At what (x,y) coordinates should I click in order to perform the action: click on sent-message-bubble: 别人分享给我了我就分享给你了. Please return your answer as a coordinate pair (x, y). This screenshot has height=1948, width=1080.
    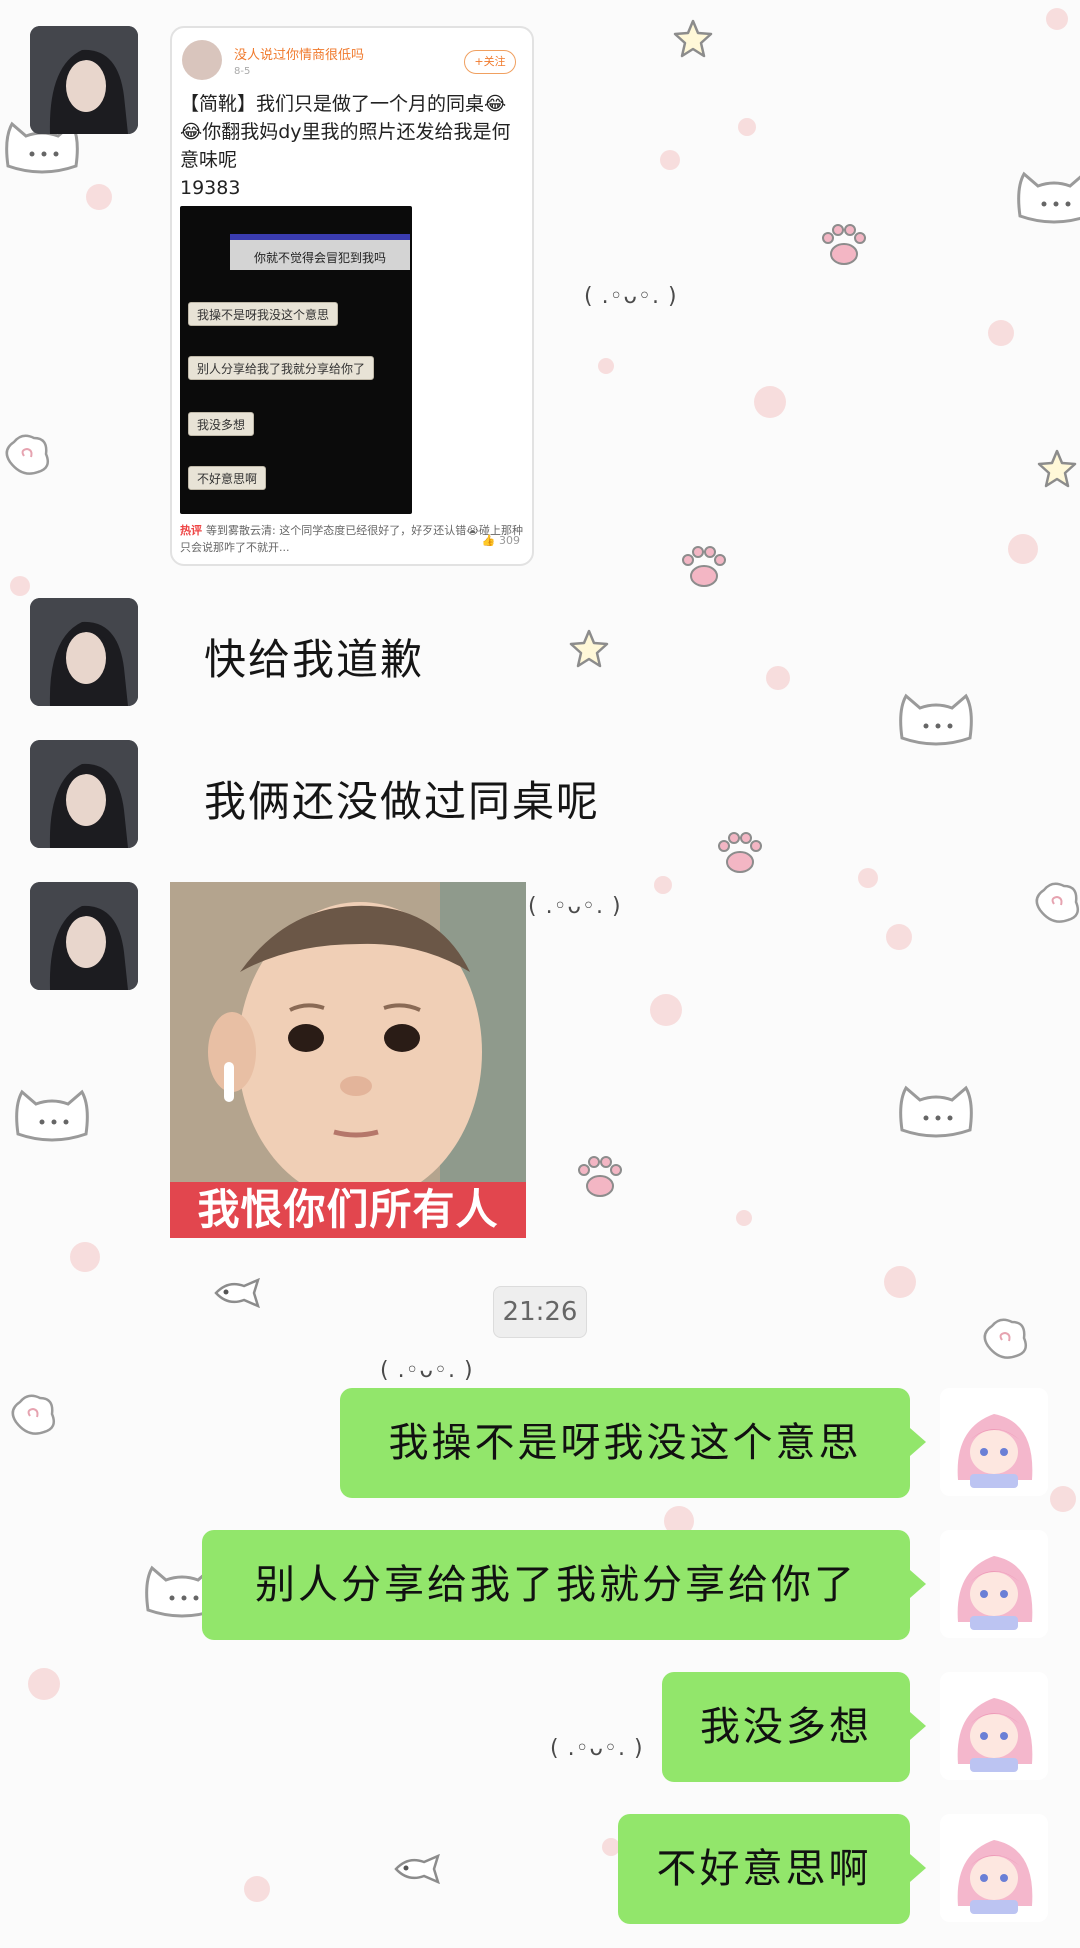
    Looking at the image, I should click on (564, 1585).